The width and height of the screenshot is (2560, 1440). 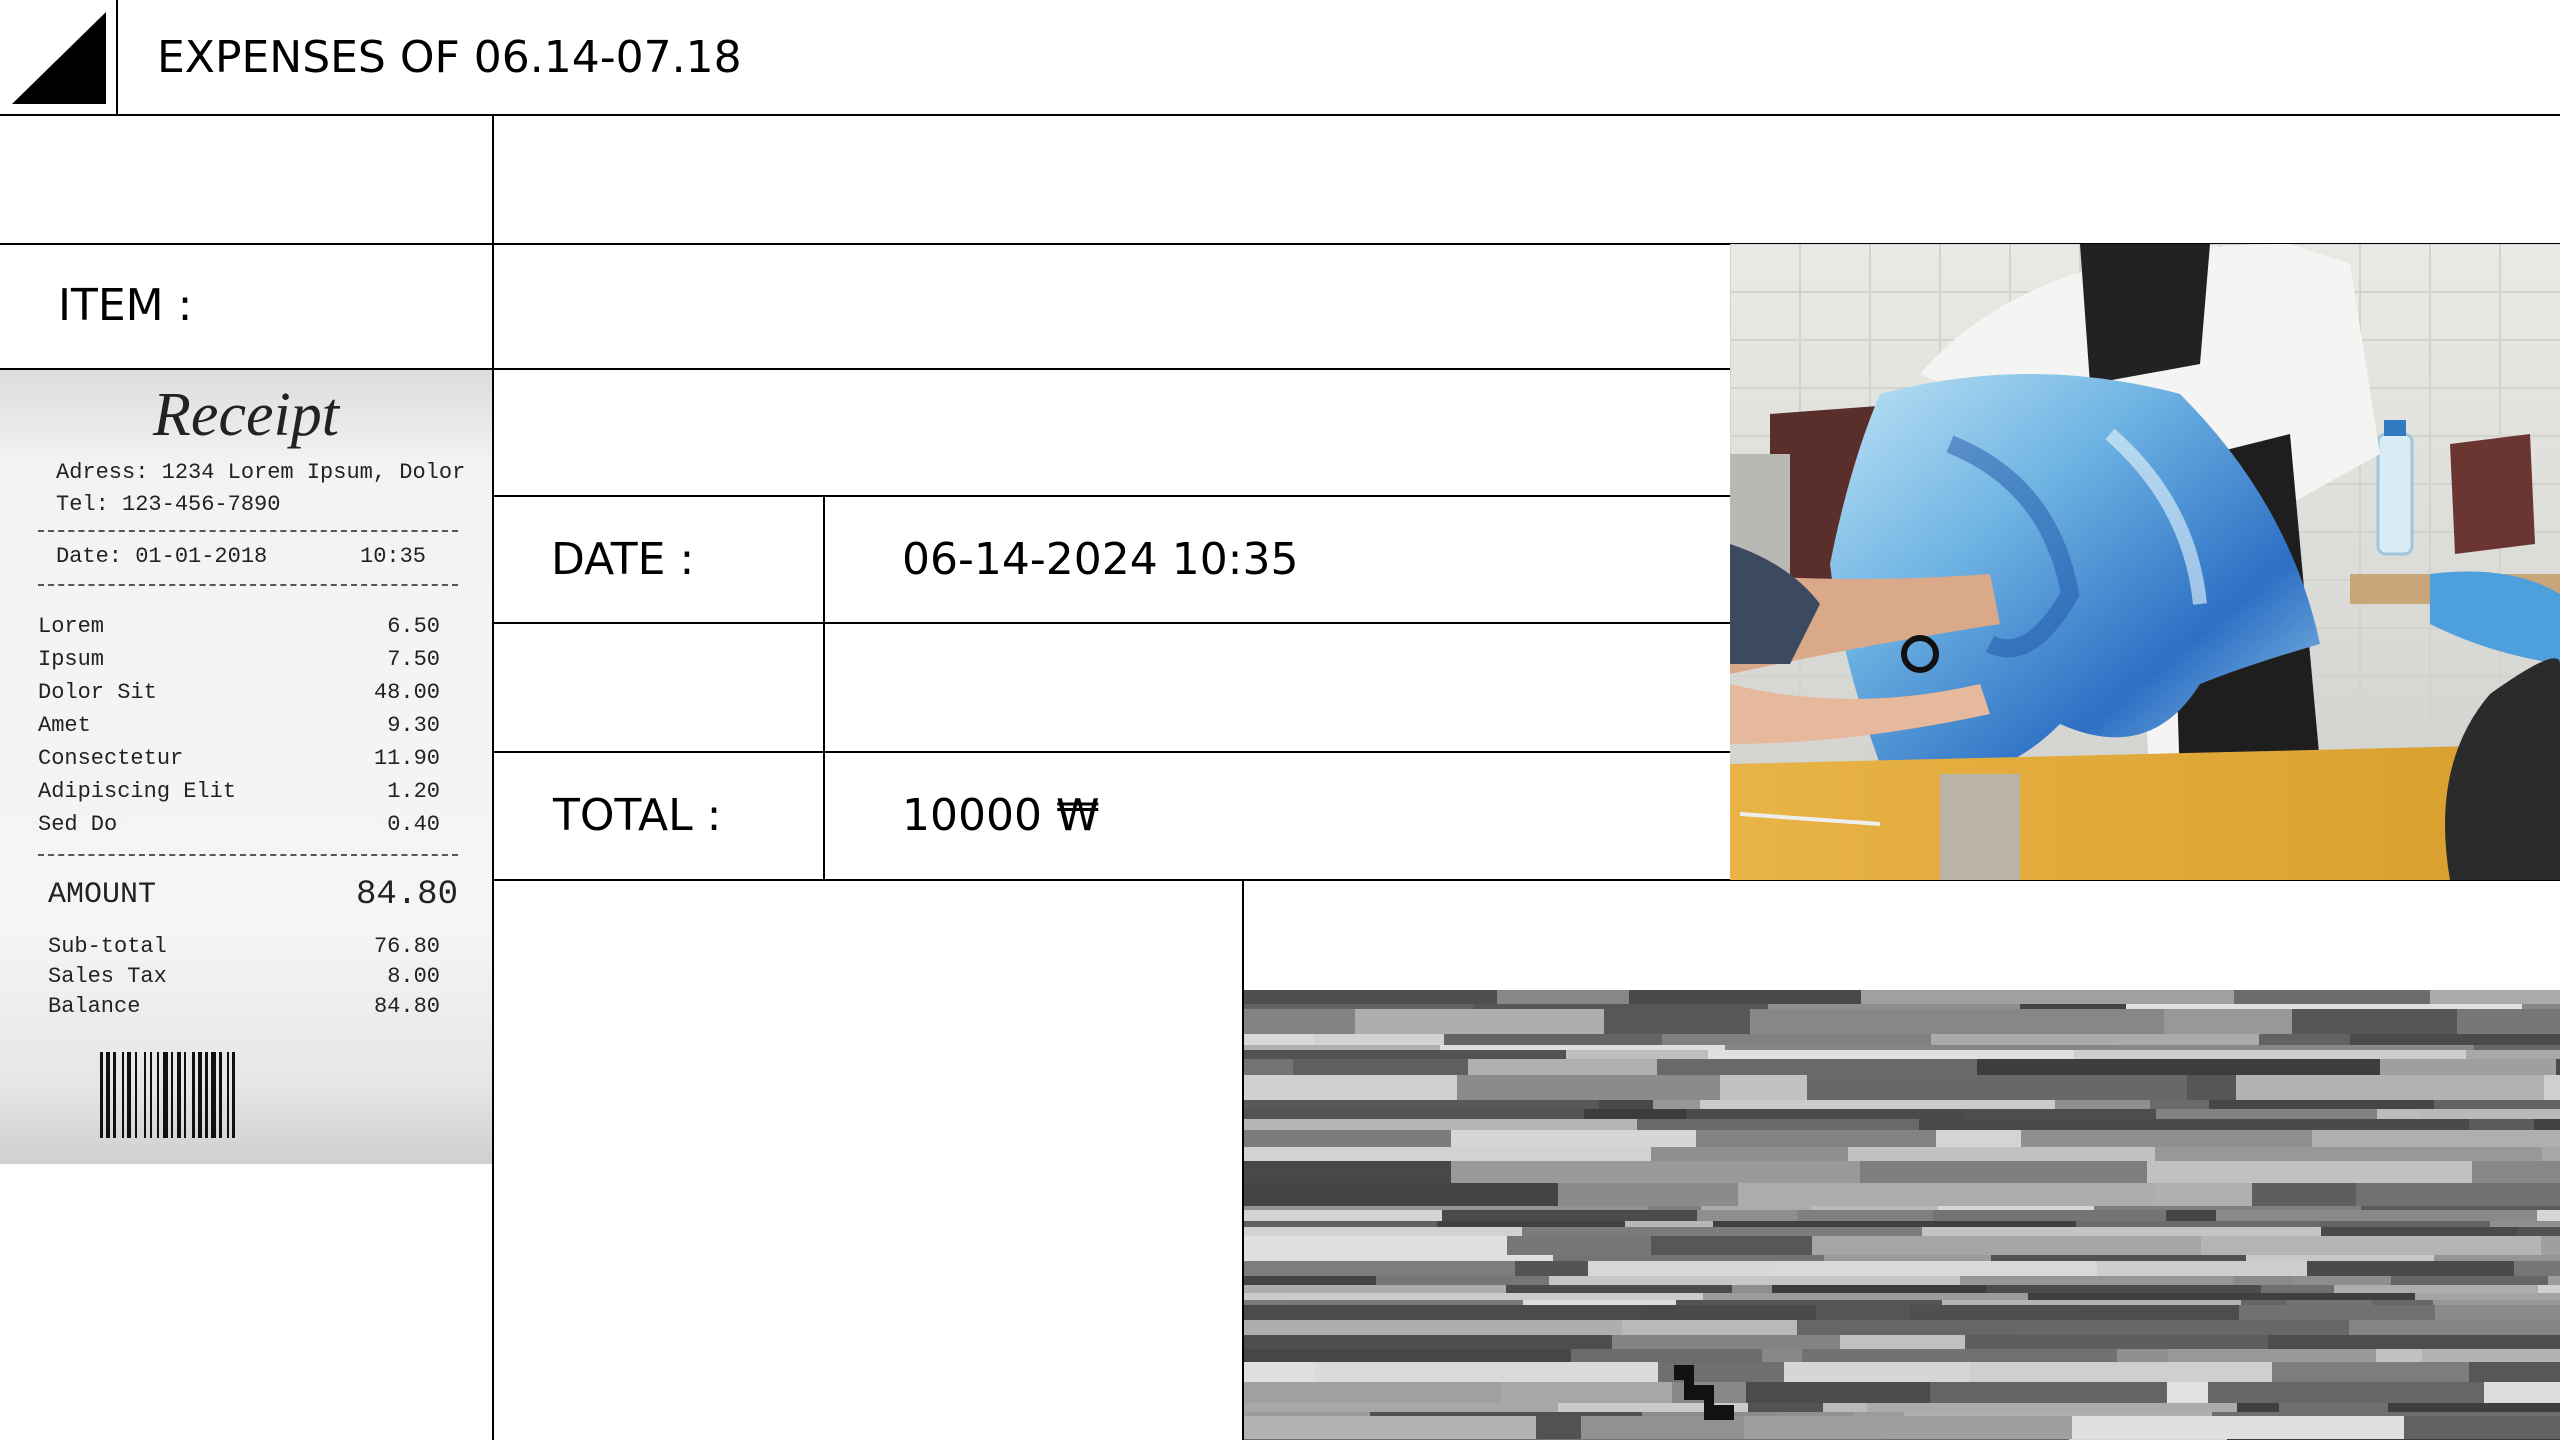 What do you see at coordinates (623, 559) in the screenshot?
I see `date-label: DATE :` at bounding box center [623, 559].